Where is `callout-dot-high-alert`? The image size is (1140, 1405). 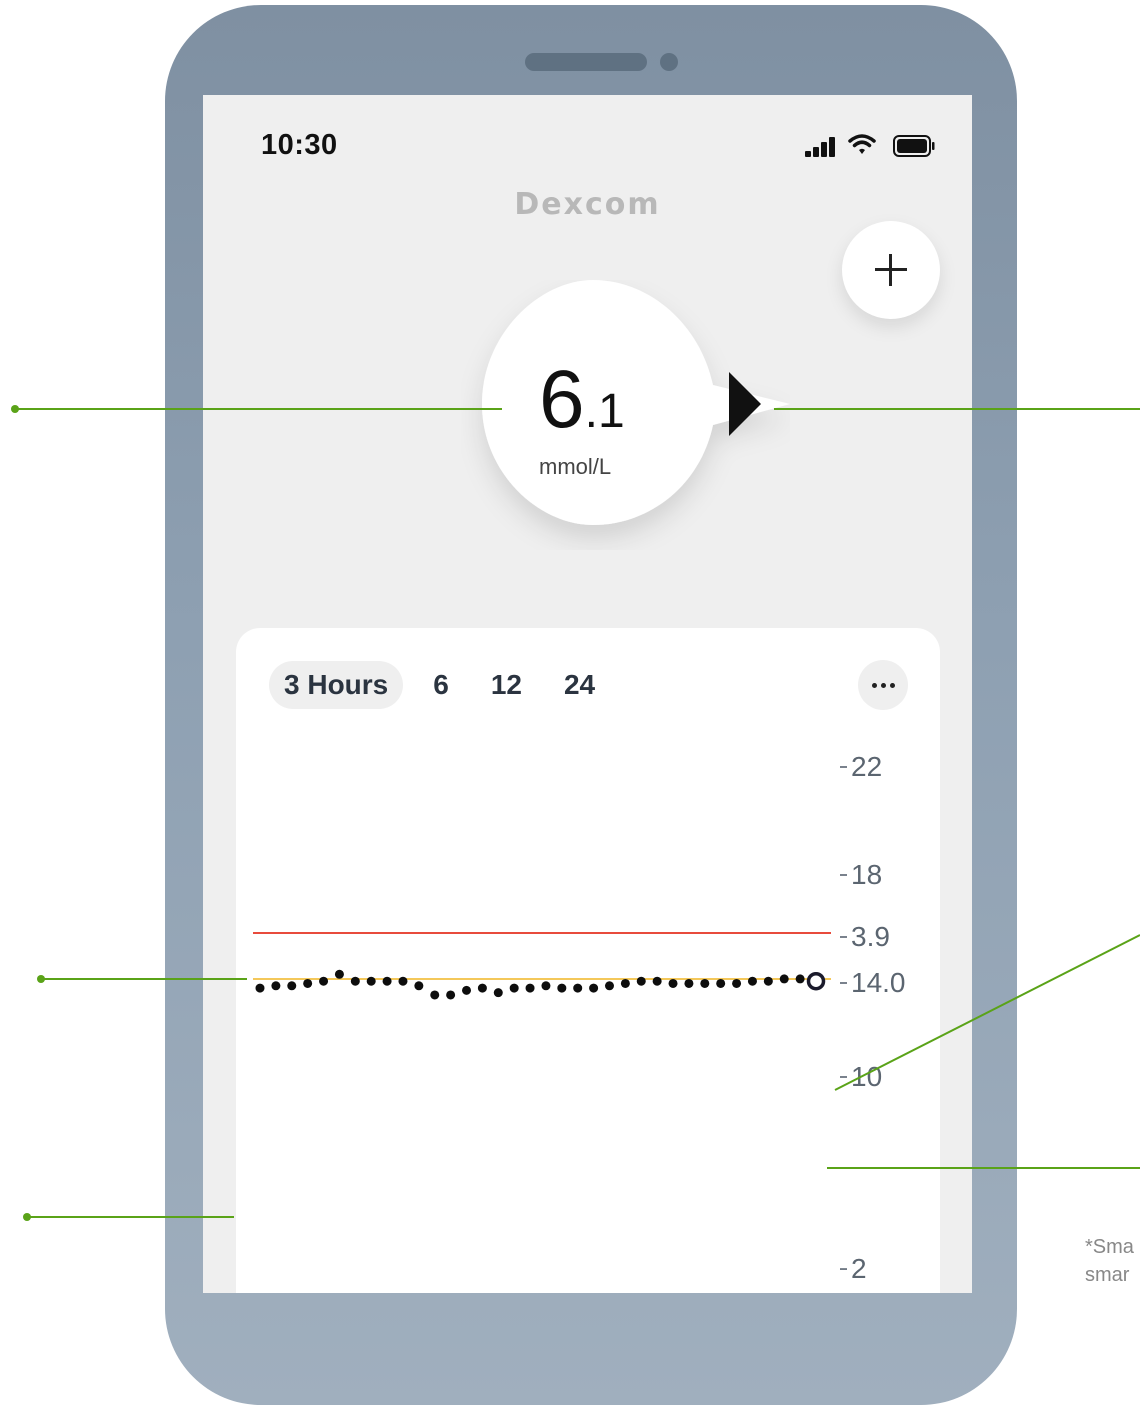 callout-dot-high-alert is located at coordinates (41, 979).